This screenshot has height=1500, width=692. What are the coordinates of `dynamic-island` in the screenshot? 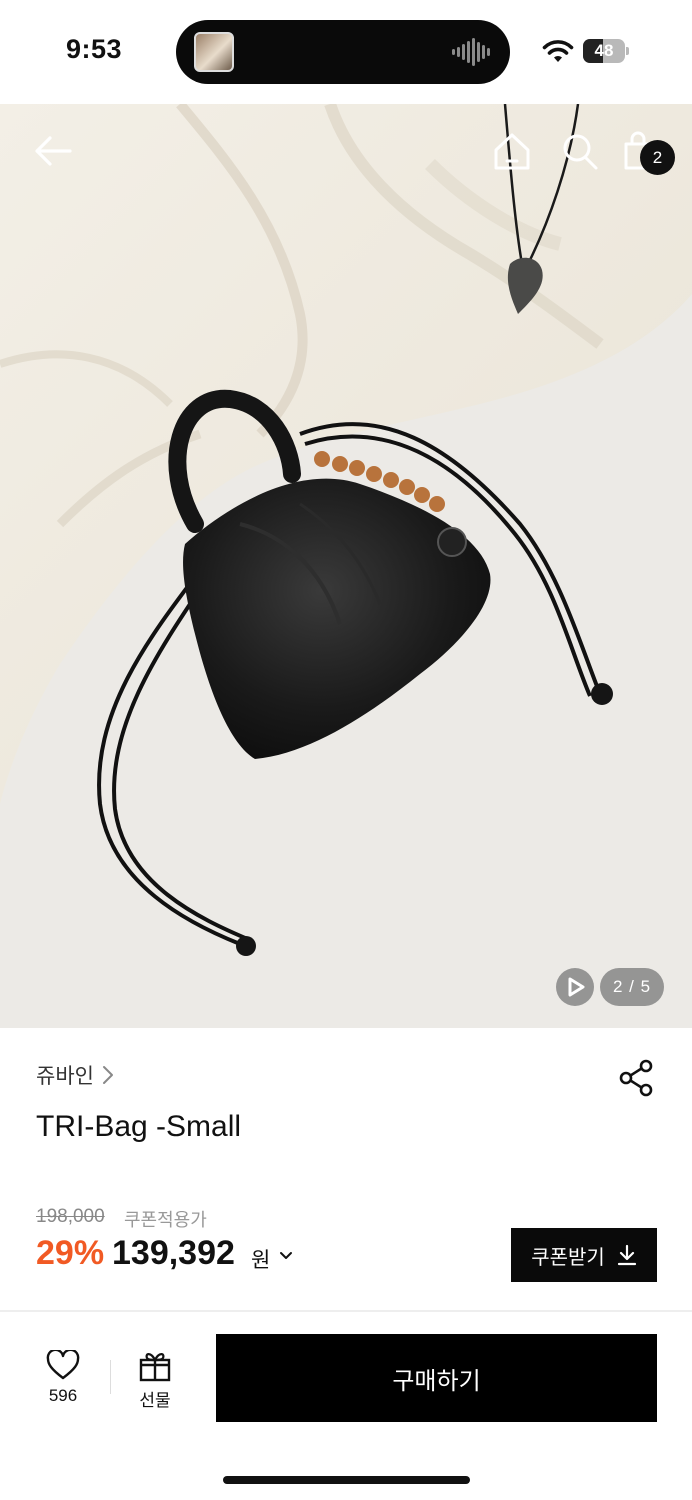 It's located at (343, 52).